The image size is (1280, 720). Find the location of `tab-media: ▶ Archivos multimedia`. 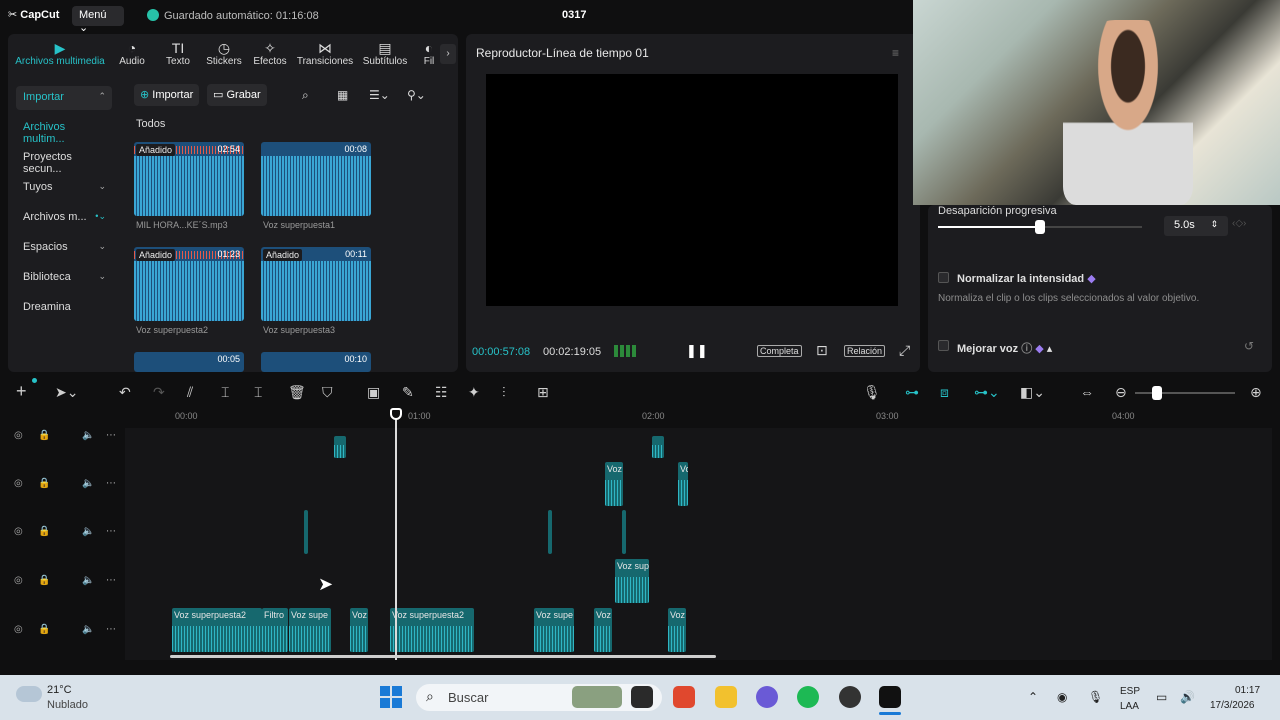

tab-media: ▶ Archivos multimedia is located at coordinates (60, 53).